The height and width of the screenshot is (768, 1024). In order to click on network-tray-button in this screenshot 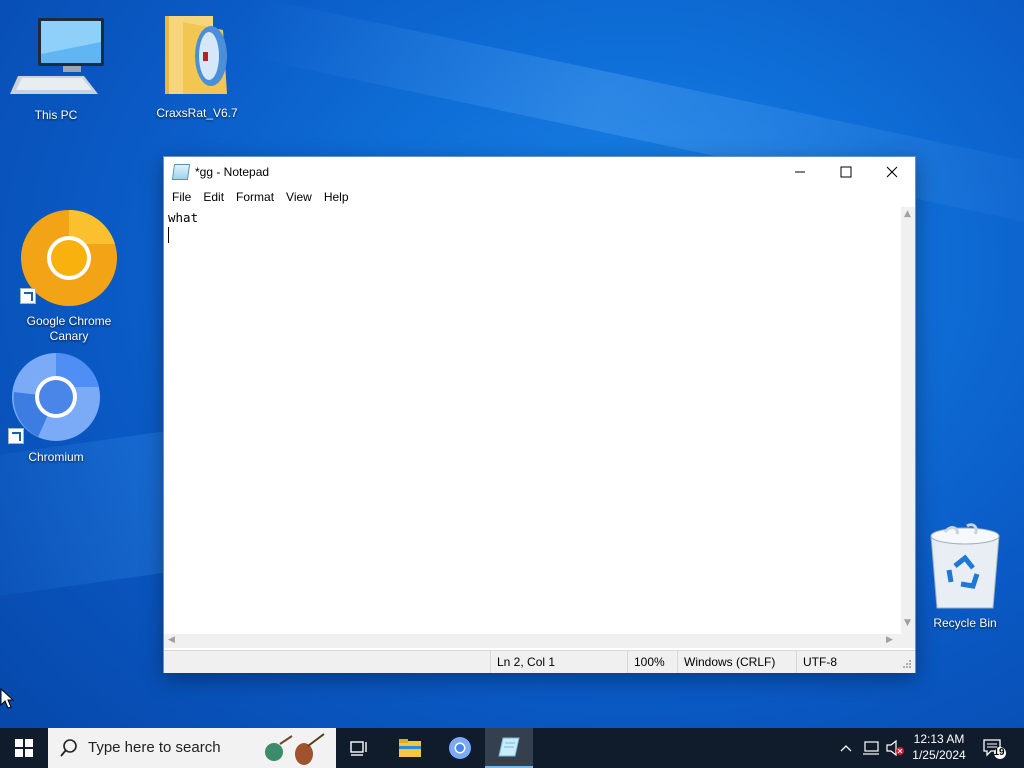, I will do `click(871, 748)`.